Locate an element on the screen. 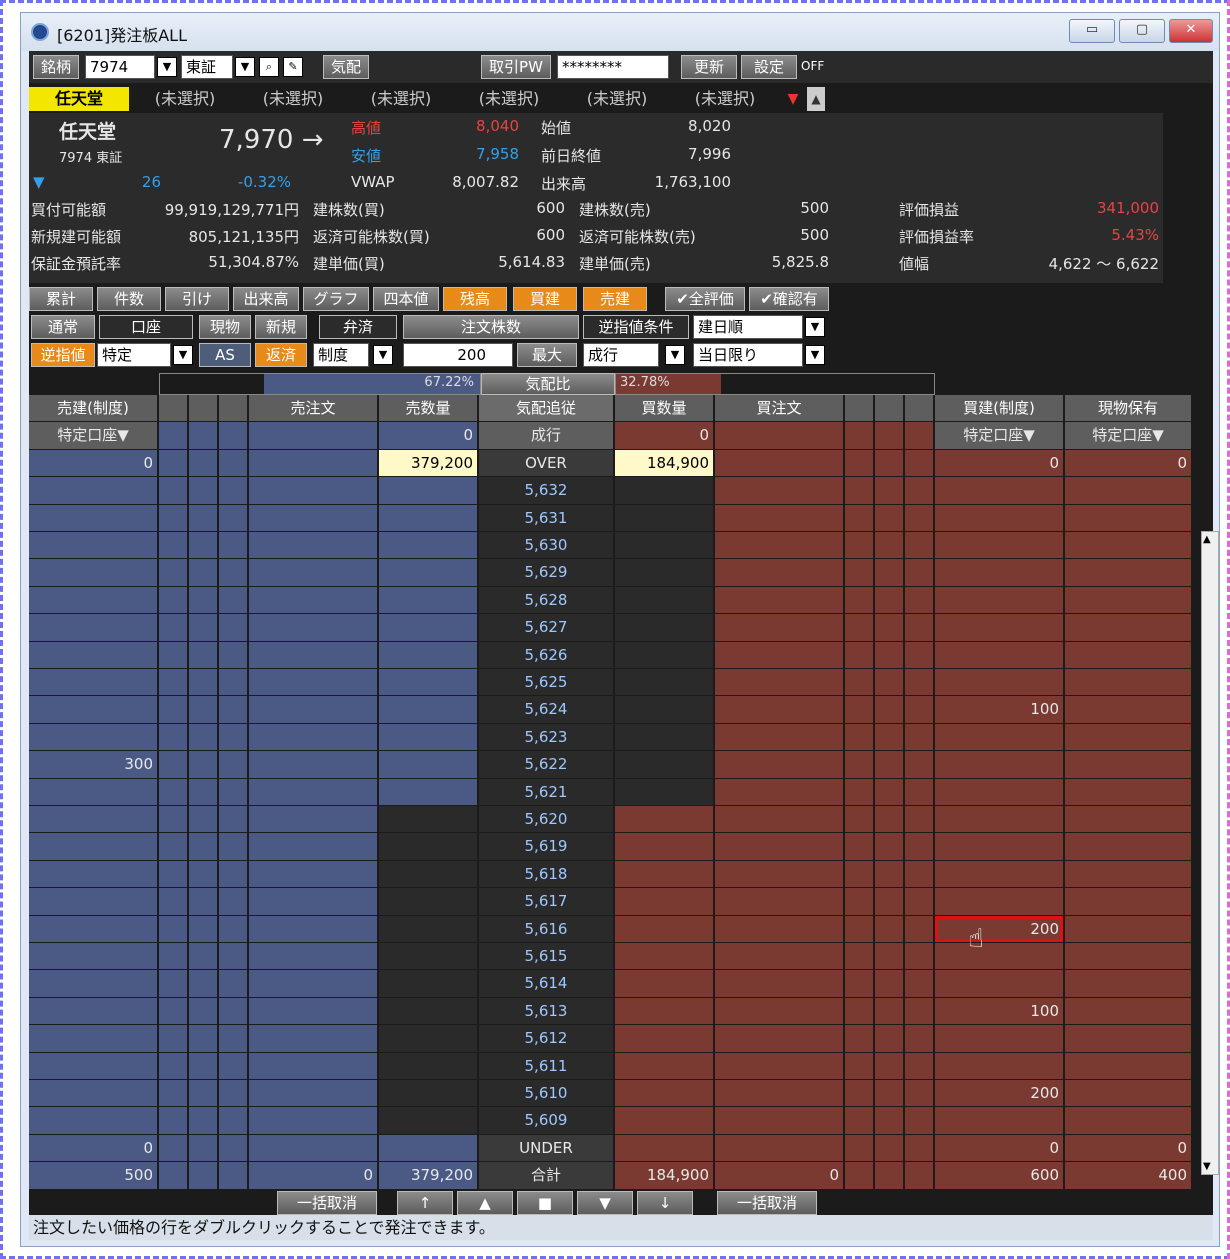 This screenshot has height=1259, width=1230. market-row-b3 is located at coordinates (919, 435).